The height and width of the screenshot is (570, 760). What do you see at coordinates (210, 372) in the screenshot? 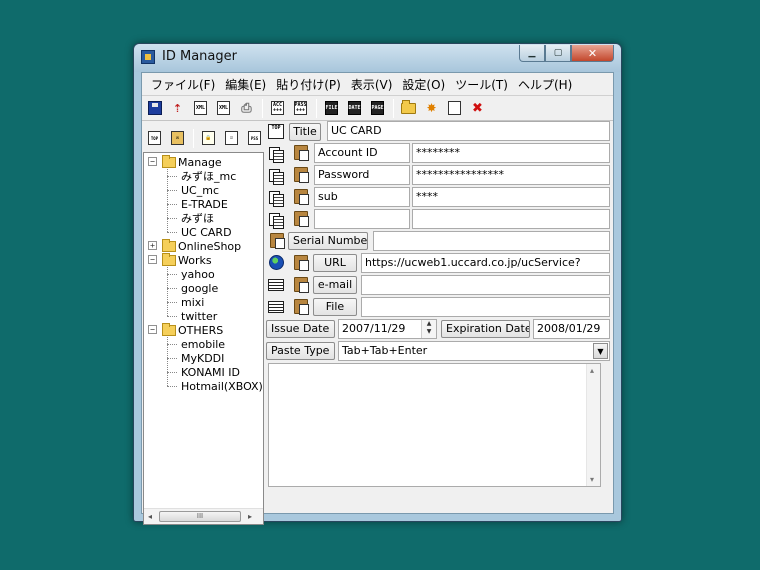
I see `tree-item: KONAMI ID` at bounding box center [210, 372].